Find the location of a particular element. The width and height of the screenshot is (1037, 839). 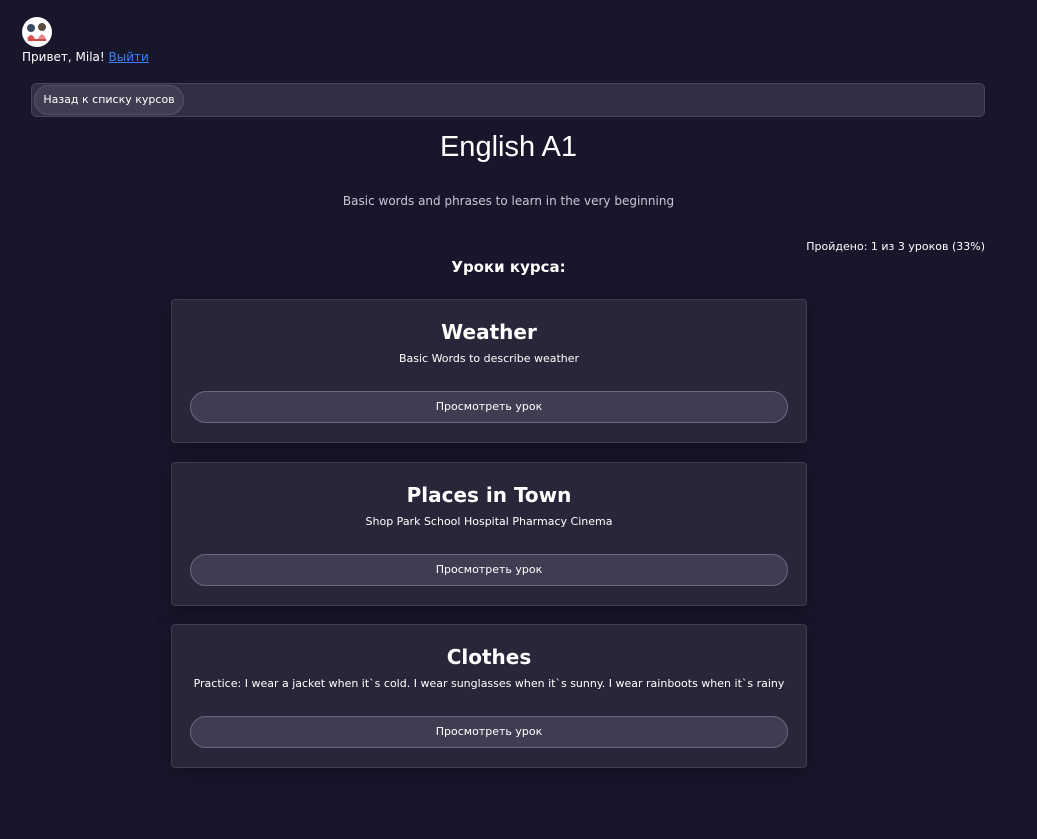

course-progress-text: Пройдено: 1 из 3 уроков (33%) is located at coordinates (895, 246).